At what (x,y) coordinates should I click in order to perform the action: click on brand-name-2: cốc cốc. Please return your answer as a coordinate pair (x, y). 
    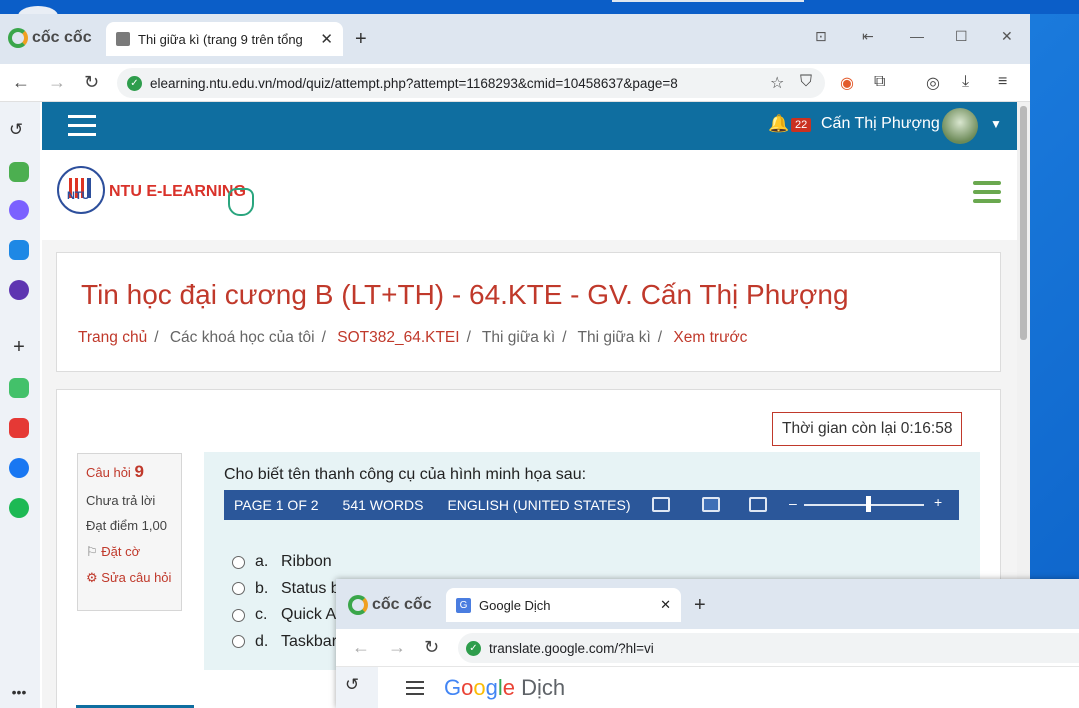
    Looking at the image, I should click on (402, 604).